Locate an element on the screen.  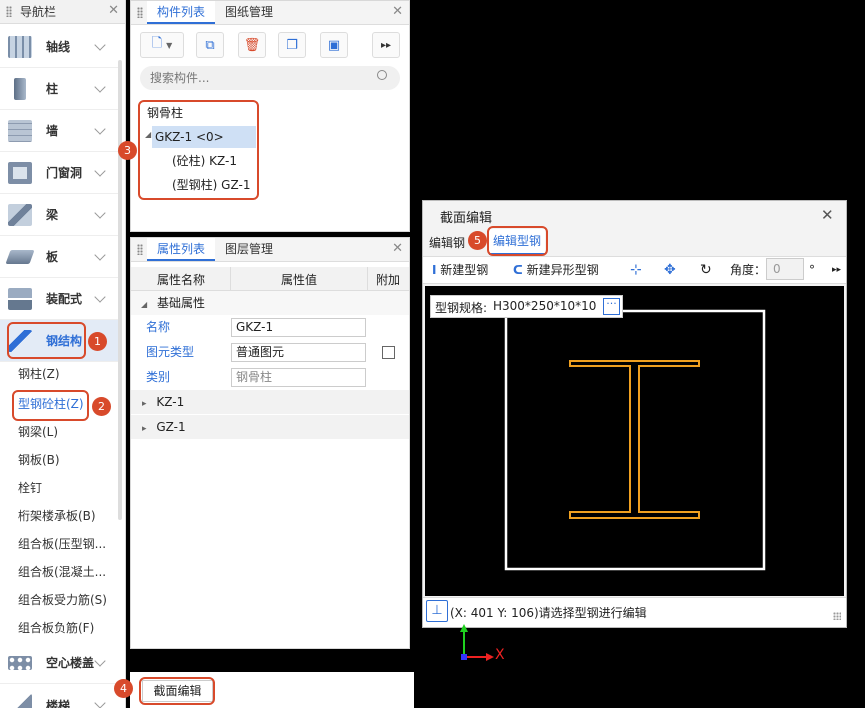
nav-cat-label: 墙 is located at coordinates (52, 131).